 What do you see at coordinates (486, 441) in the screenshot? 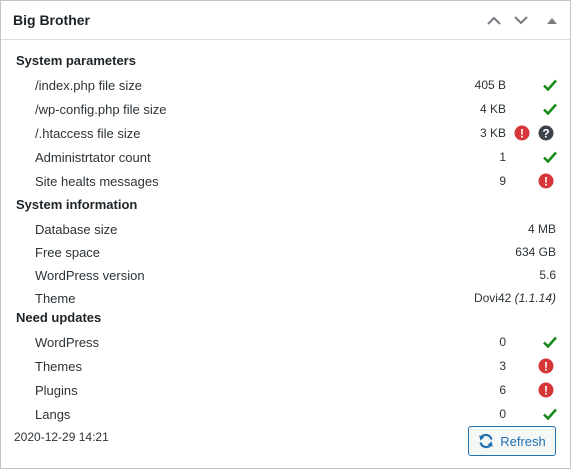
I see `refresh-icon` at bounding box center [486, 441].